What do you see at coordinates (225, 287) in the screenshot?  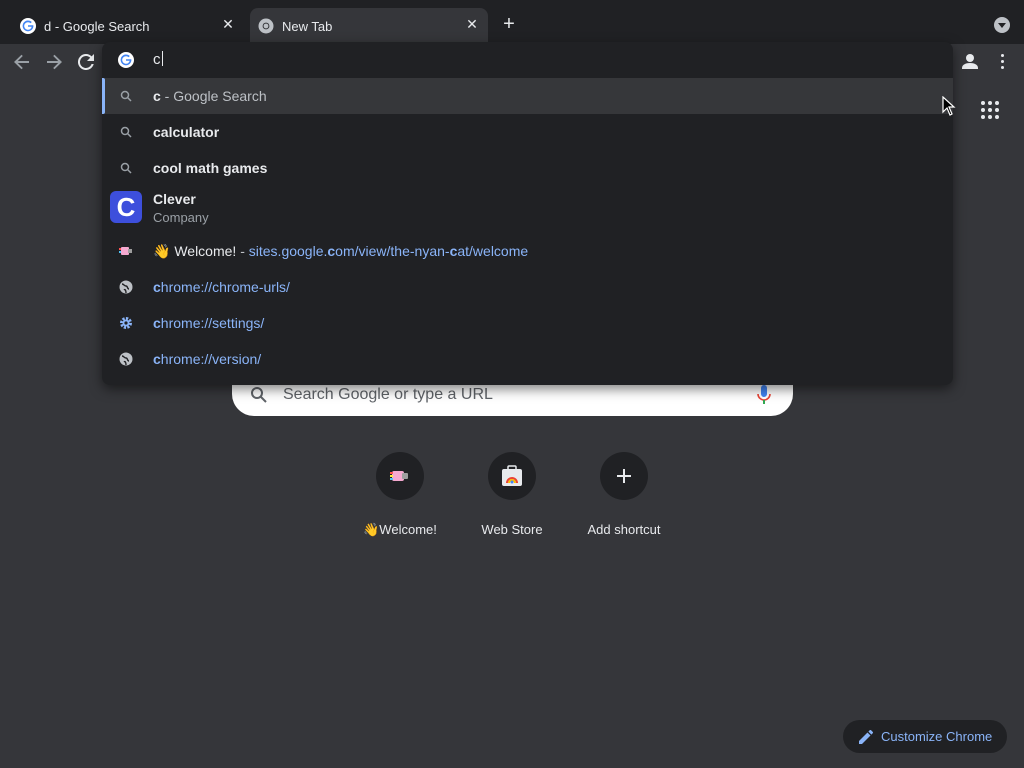 I see `url-part: hrome://chrome-urls/` at bounding box center [225, 287].